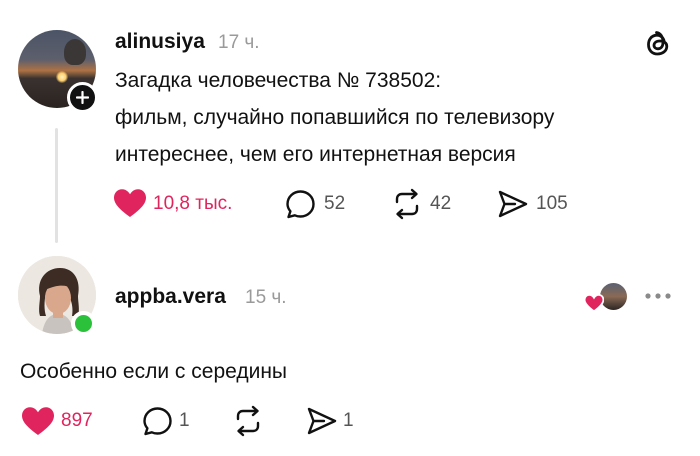 The width and height of the screenshot is (700, 456). Describe the element at coordinates (441, 203) in the screenshot. I see `repost-count: 42` at that location.